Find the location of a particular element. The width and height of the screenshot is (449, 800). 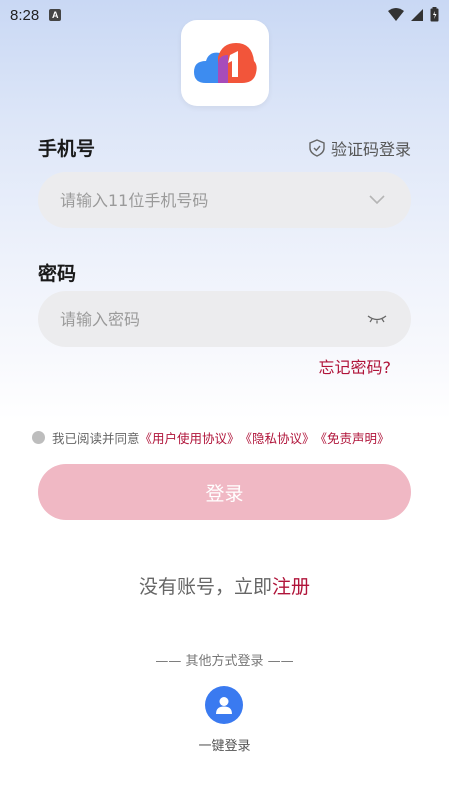

battery-icon is located at coordinates (434, 14).